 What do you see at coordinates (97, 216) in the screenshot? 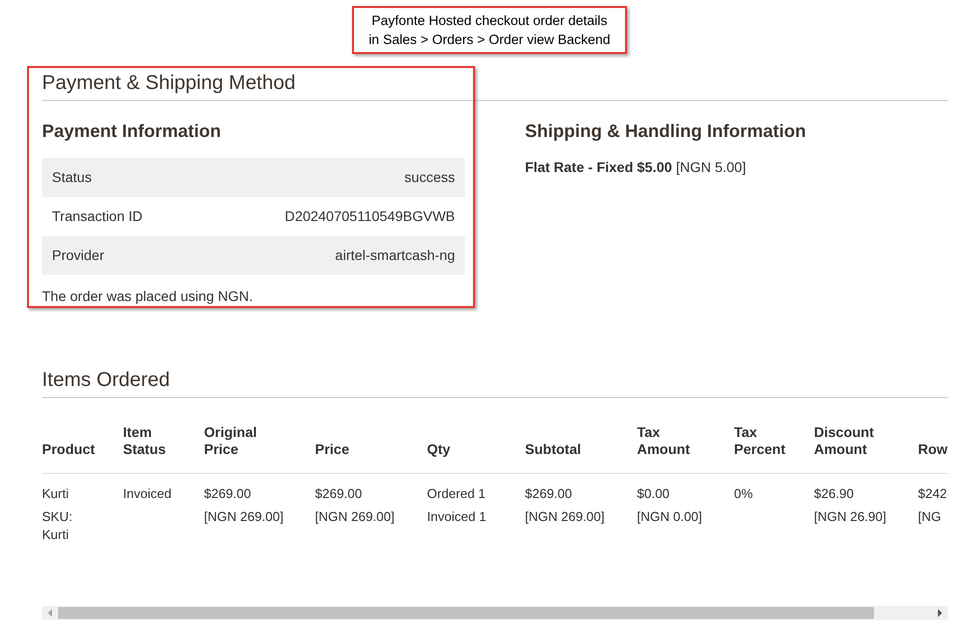
I see `info-label: Transaction ID` at bounding box center [97, 216].